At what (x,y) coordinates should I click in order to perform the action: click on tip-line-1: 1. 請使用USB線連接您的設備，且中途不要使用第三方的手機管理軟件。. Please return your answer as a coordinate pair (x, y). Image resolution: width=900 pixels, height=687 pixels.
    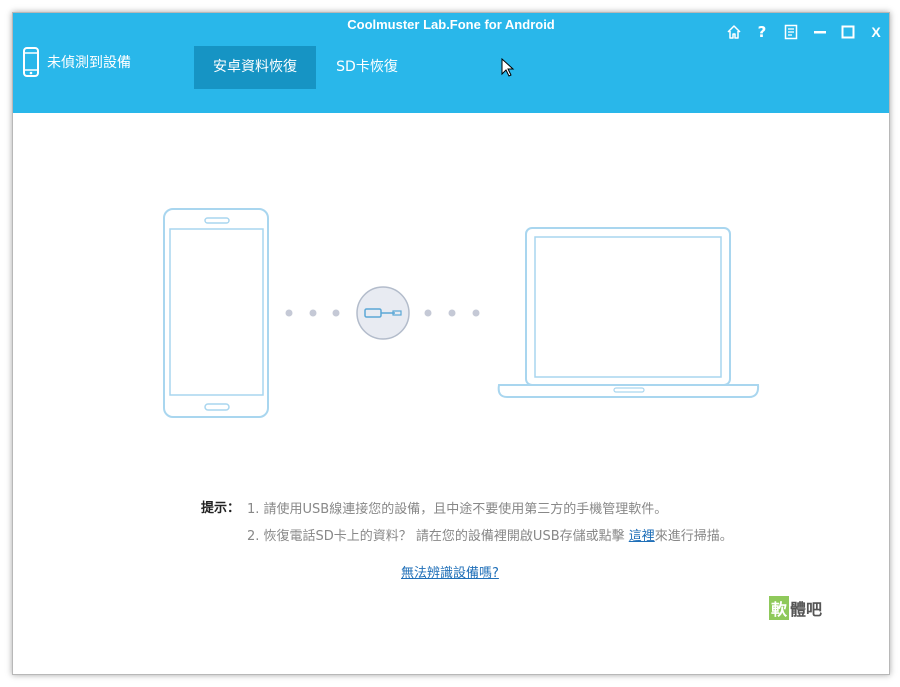
    Looking at the image, I should click on (457, 509).